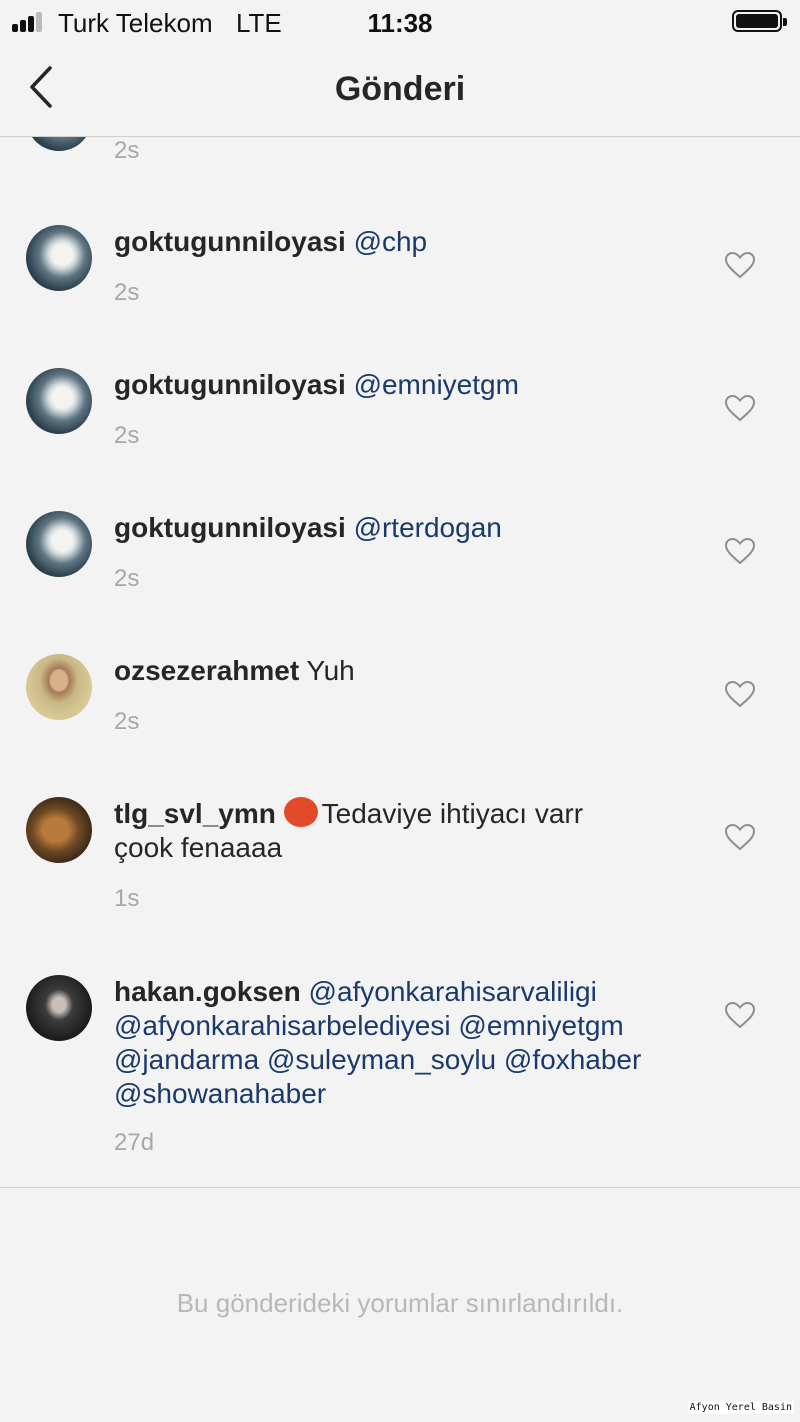  Describe the element at coordinates (759, 21) in the screenshot. I see `battery-icon` at that location.